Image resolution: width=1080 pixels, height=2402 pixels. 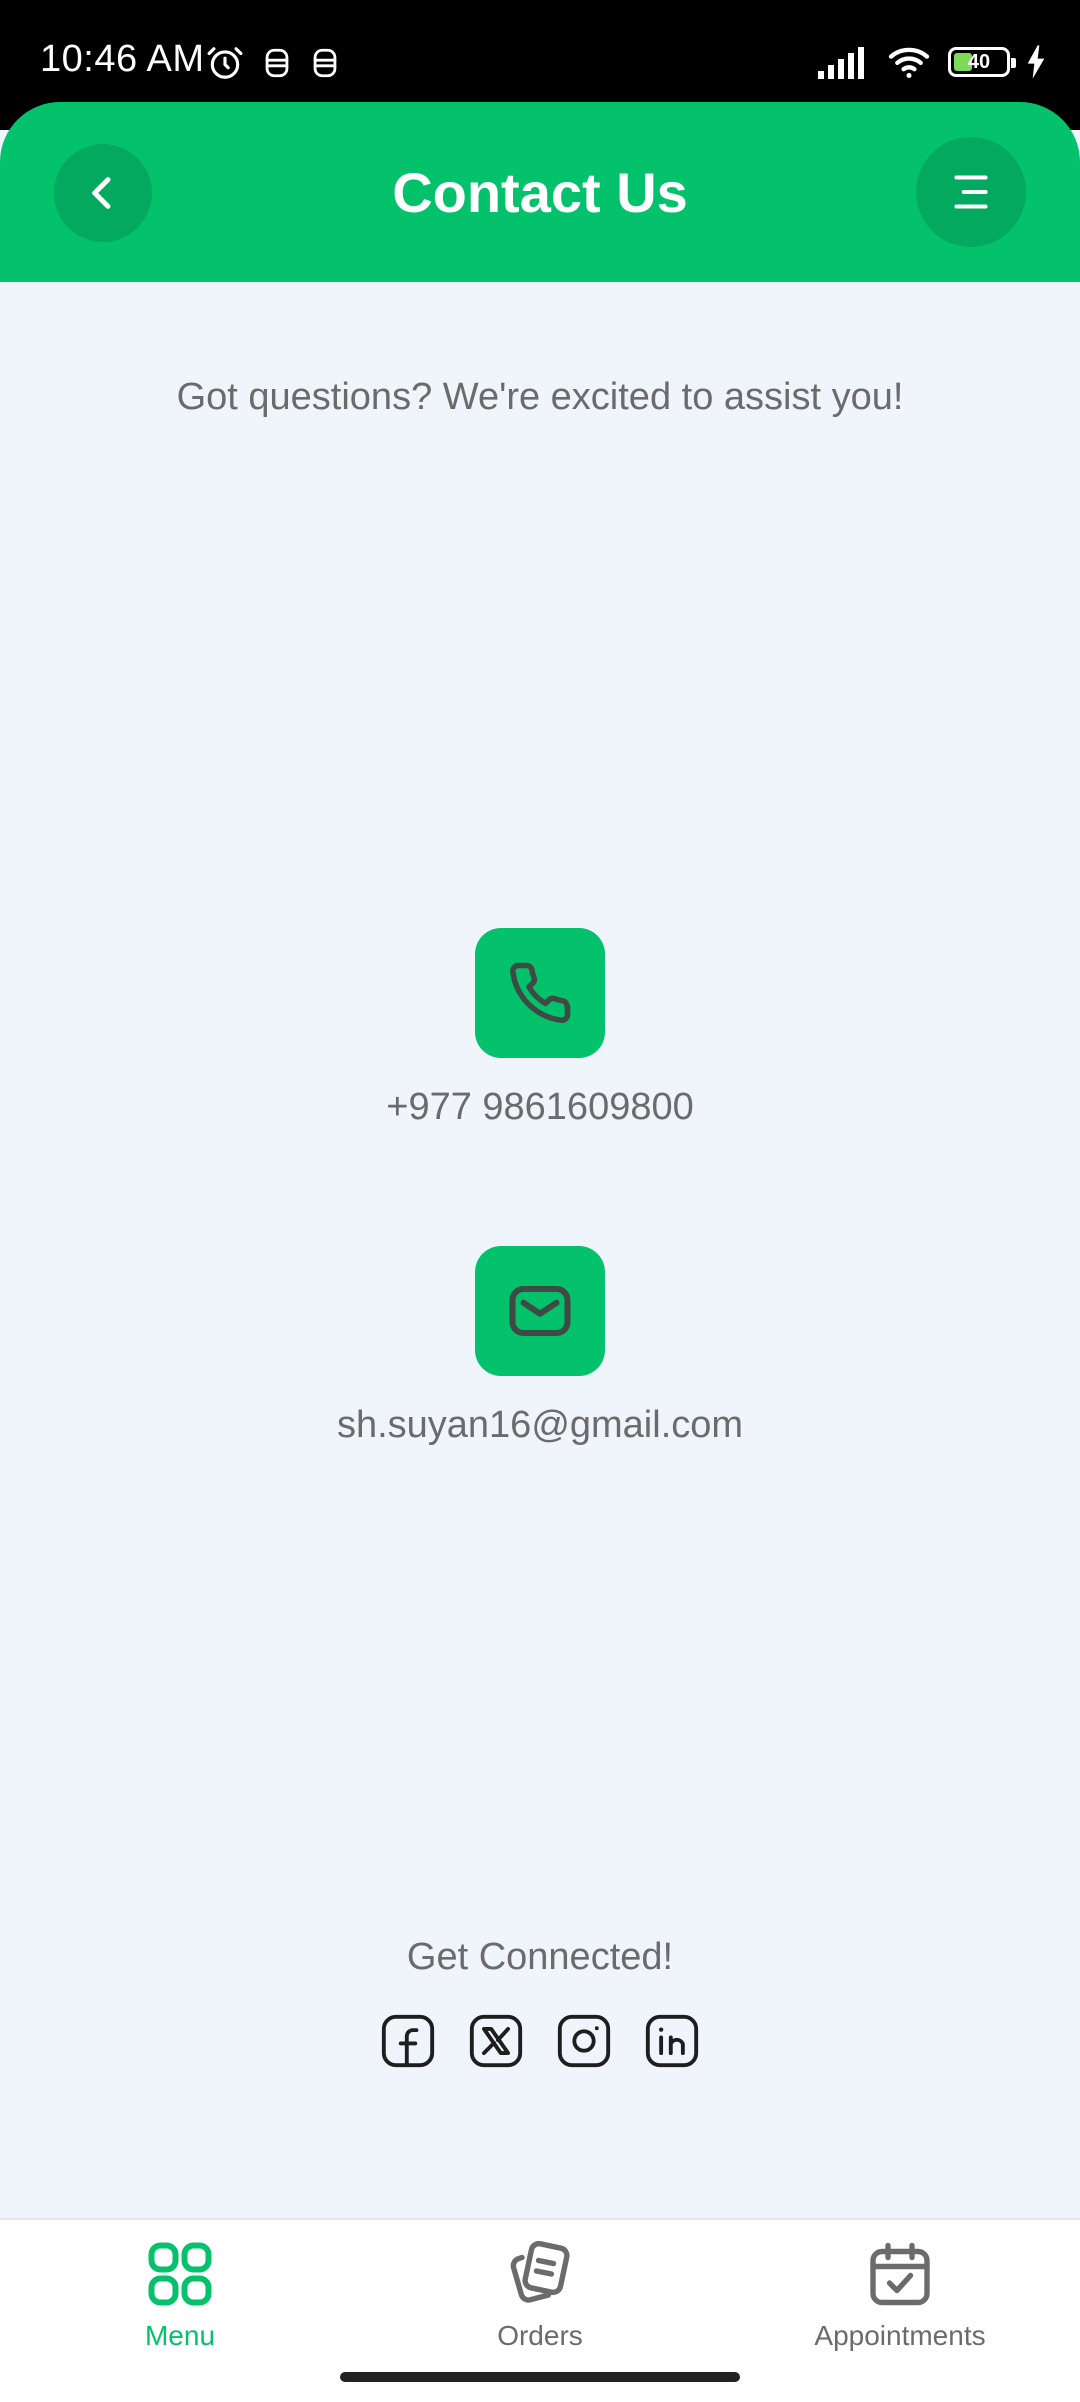 I want to click on nav-item-orders: Orders, so click(x=540, y=2295).